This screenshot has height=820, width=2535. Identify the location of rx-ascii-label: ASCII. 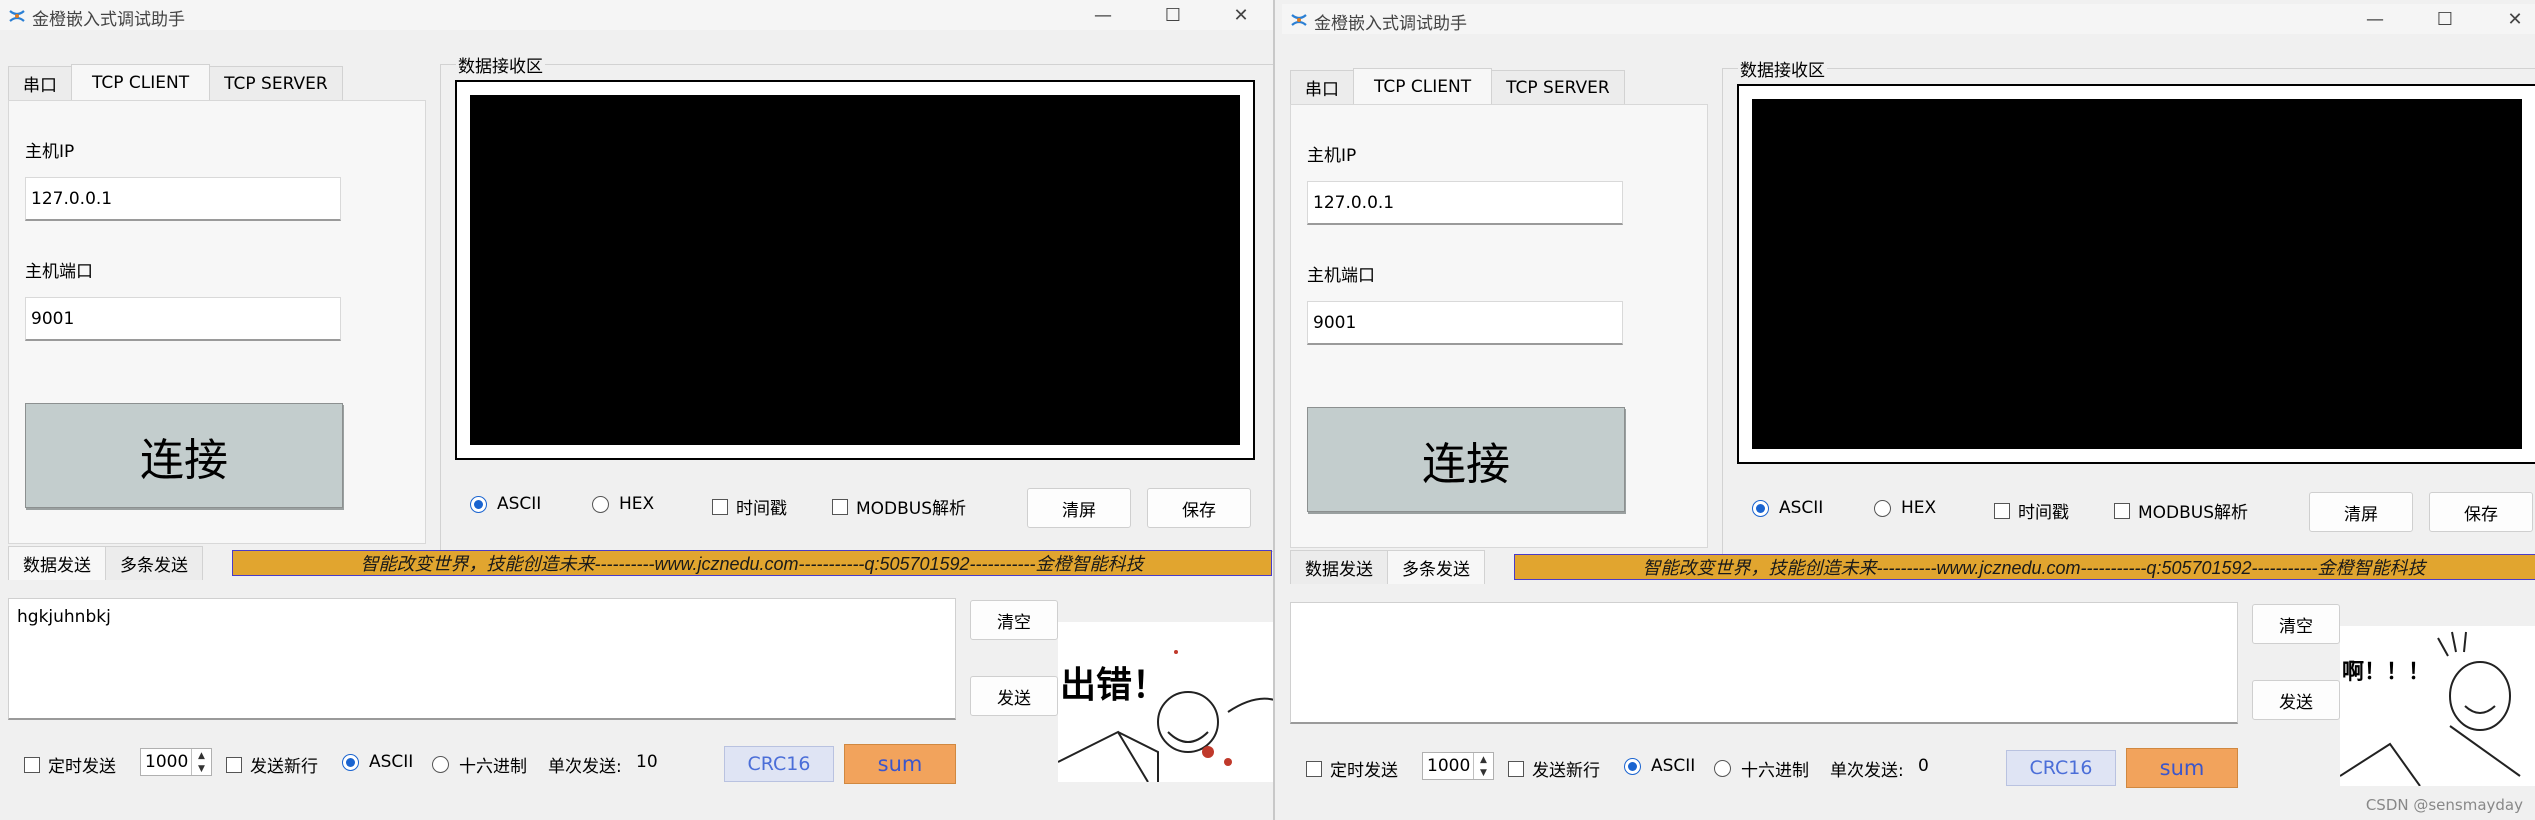
(519, 504).